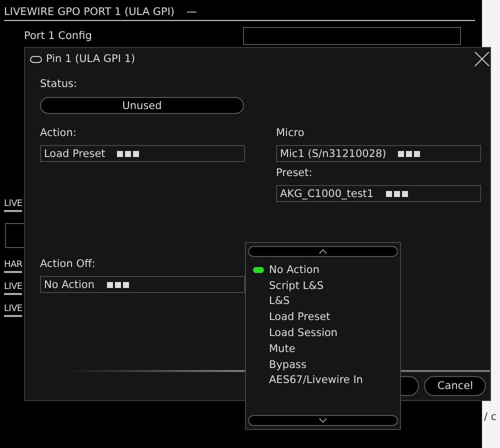 The height and width of the screenshot is (448, 500). What do you see at coordinates (192, 12) in the screenshot?
I see `collapse-toggle: —` at bounding box center [192, 12].